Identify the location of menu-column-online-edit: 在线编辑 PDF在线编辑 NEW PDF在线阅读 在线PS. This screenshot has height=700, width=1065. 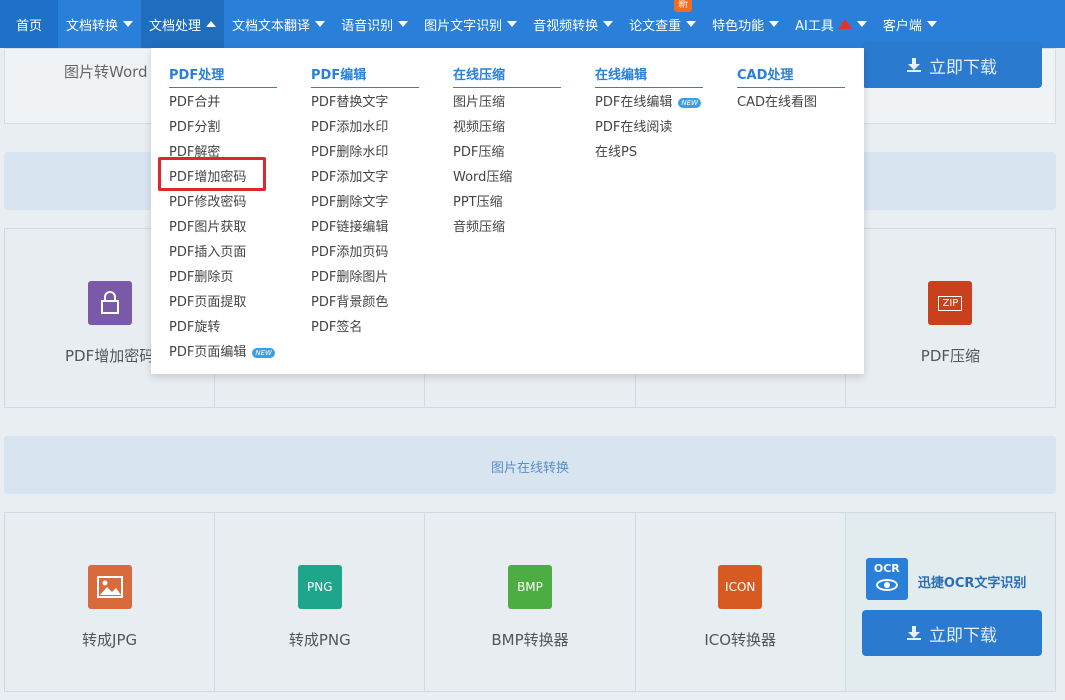
(649, 114).